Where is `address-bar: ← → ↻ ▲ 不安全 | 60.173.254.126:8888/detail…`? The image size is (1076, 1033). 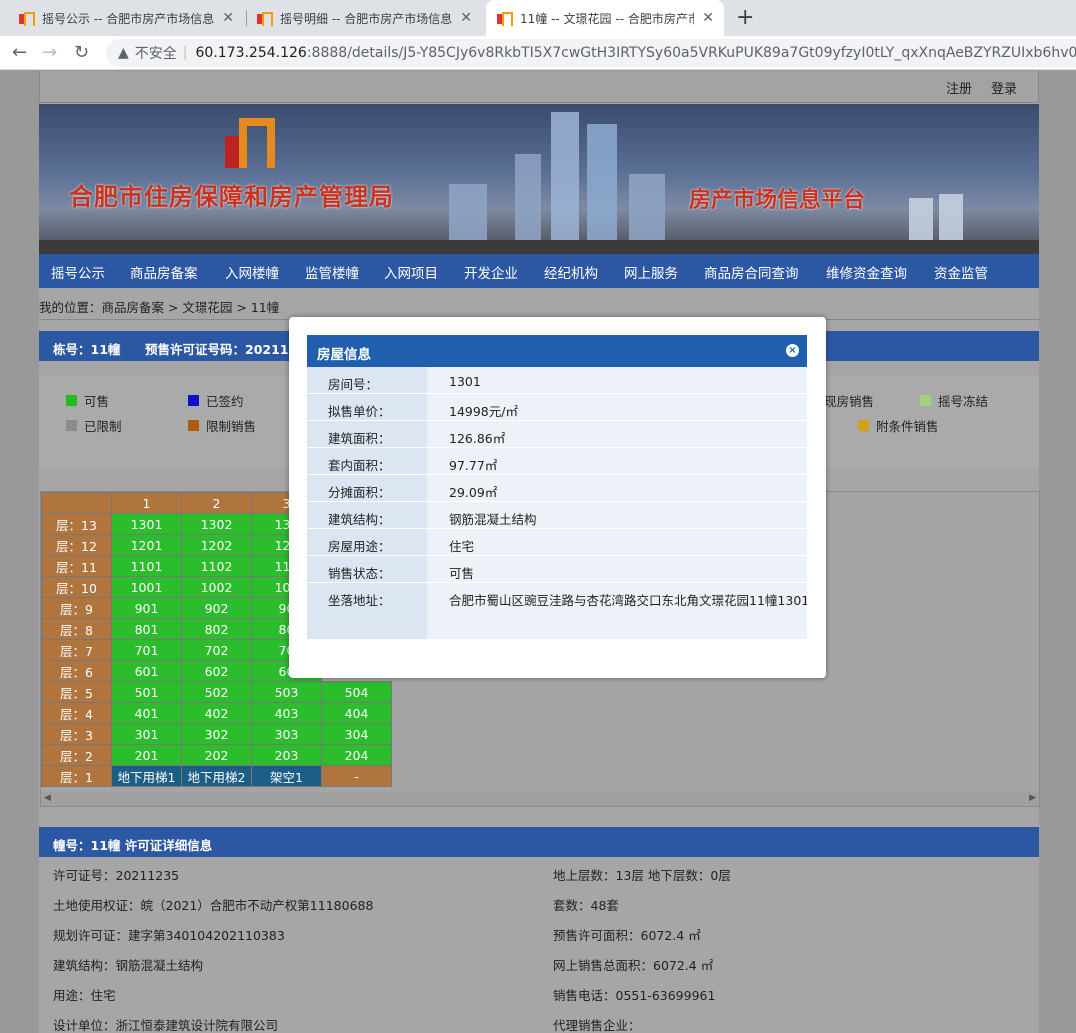 address-bar: ← → ↻ ▲ 不安全 | 60.173.254.126:8888/detail… is located at coordinates (538, 53).